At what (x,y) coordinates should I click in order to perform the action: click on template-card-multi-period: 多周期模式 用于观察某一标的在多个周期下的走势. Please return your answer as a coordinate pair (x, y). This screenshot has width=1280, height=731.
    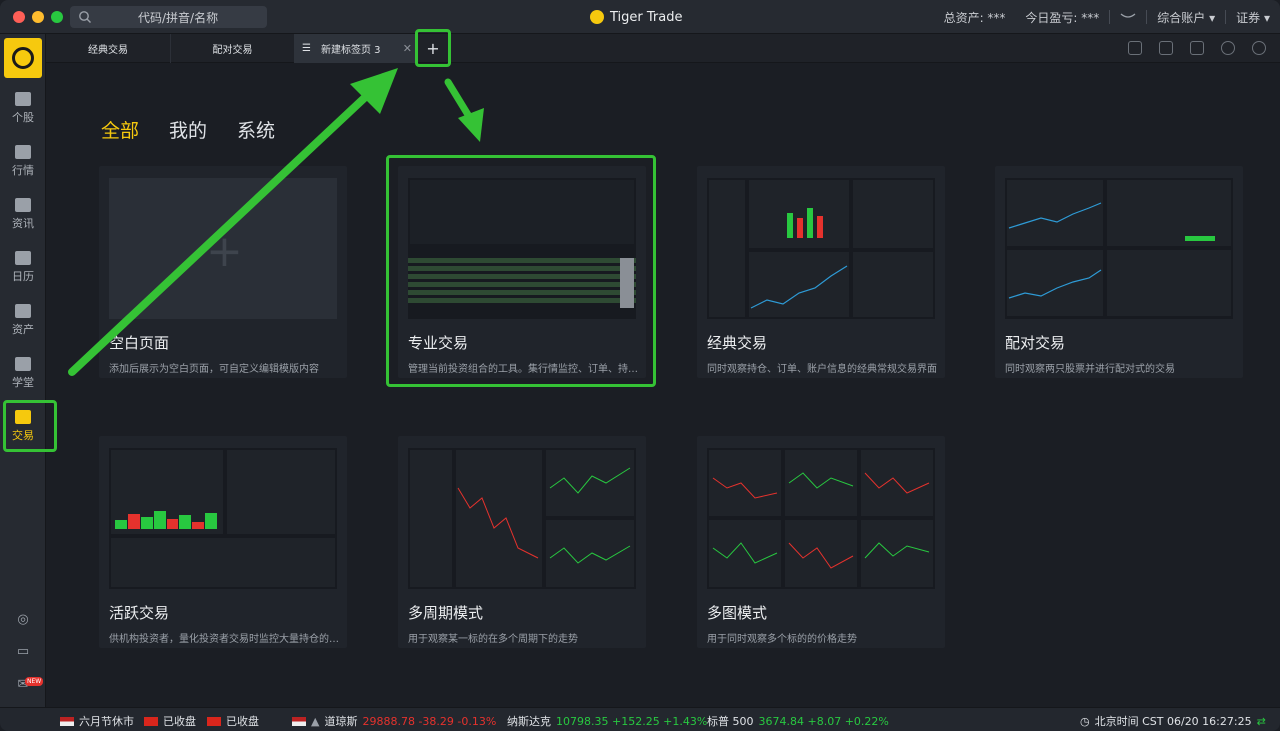
    Looking at the image, I should click on (522, 542).